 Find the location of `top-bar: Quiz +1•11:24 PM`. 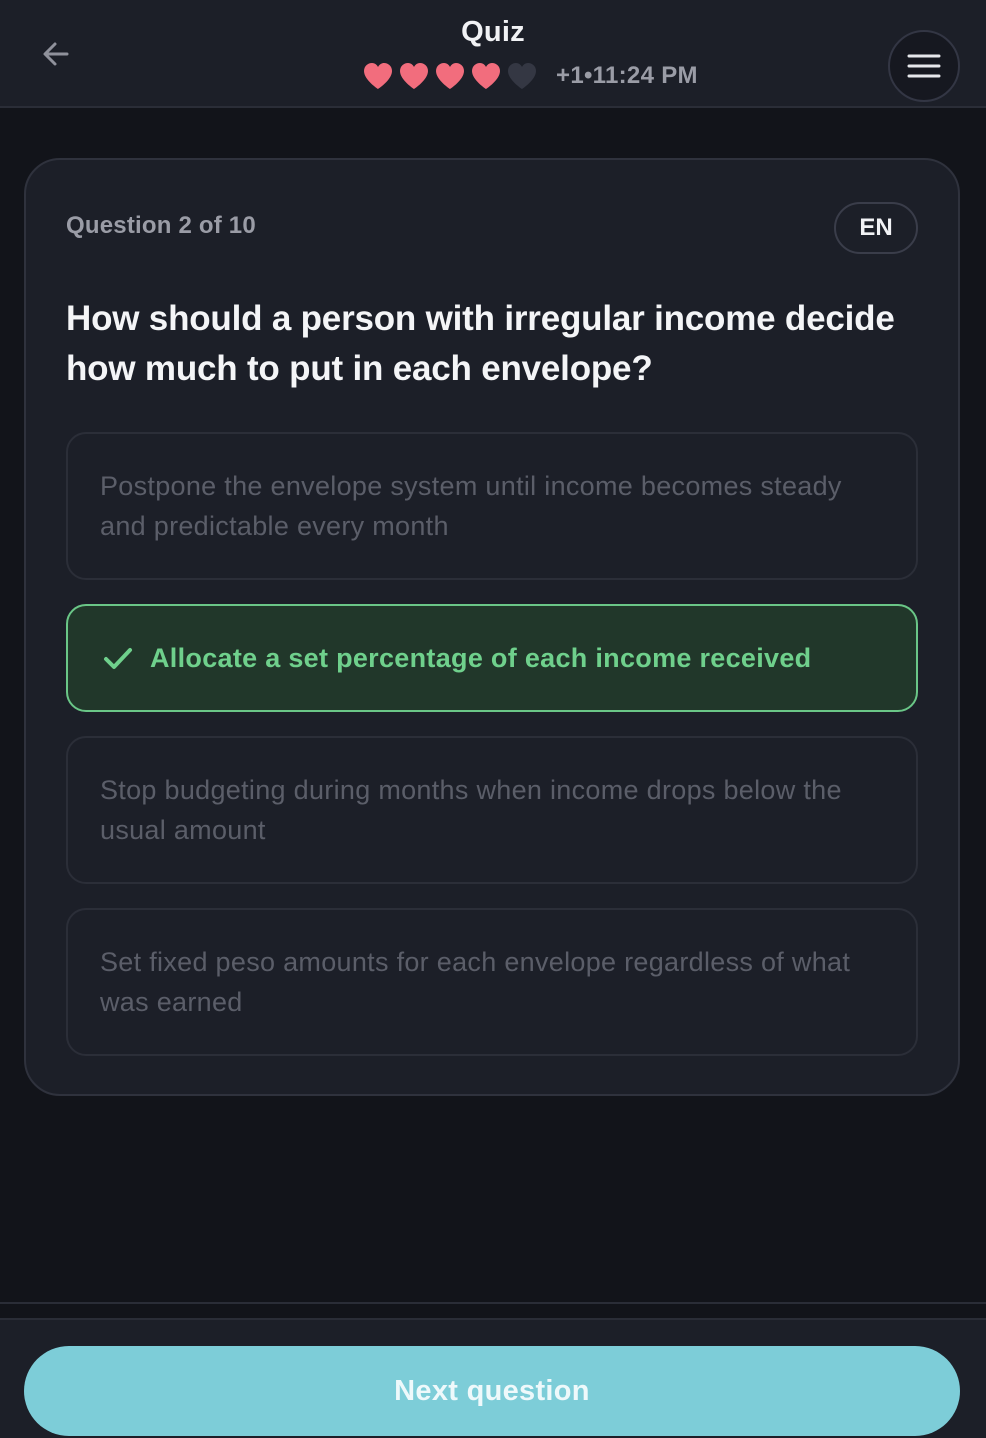

top-bar: Quiz +1•11:24 PM is located at coordinates (493, 54).